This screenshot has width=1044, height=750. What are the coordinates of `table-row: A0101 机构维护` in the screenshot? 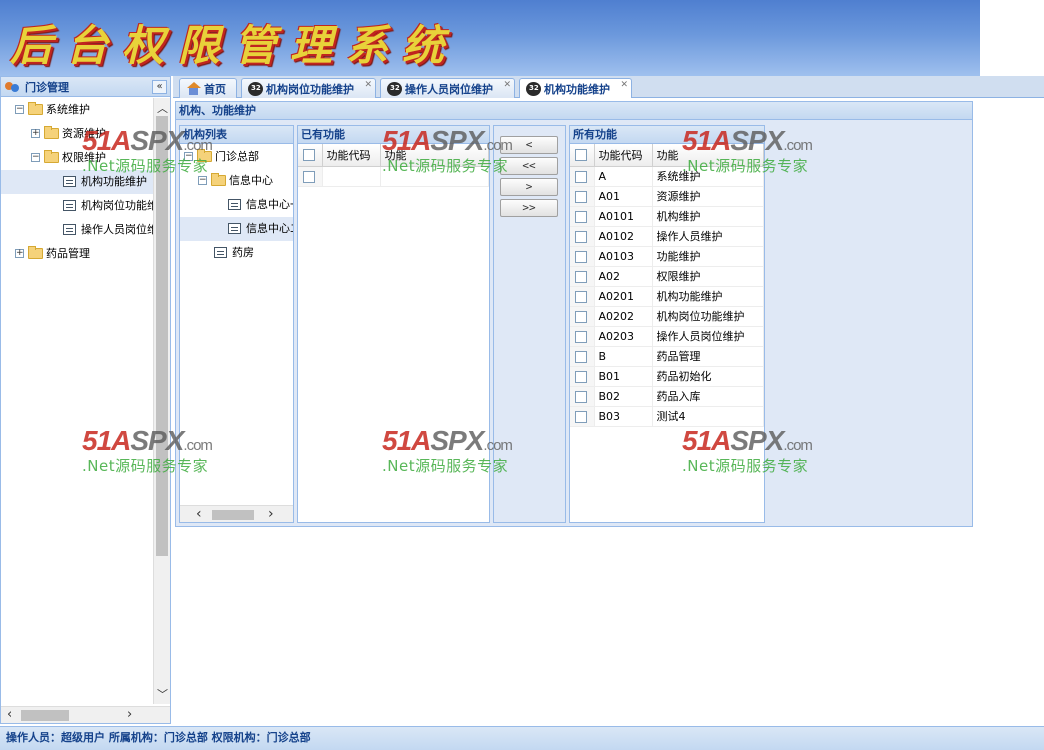 It's located at (667, 216).